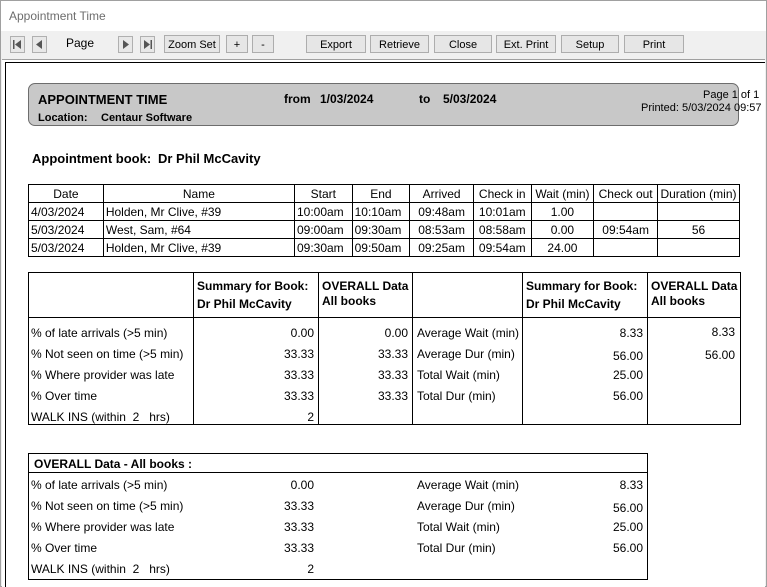  Describe the element at coordinates (383, 16) in the screenshot. I see `title-bar: Appointment Time` at that location.